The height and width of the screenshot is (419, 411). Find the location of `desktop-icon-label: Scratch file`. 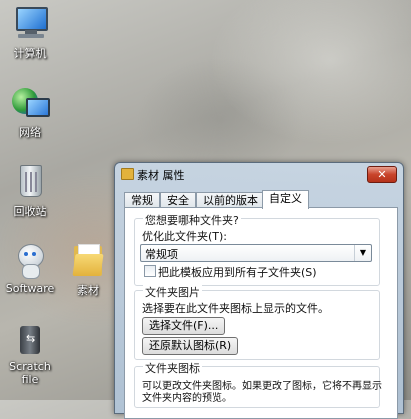

desktop-icon-label: Scratch file is located at coordinates (30, 373).